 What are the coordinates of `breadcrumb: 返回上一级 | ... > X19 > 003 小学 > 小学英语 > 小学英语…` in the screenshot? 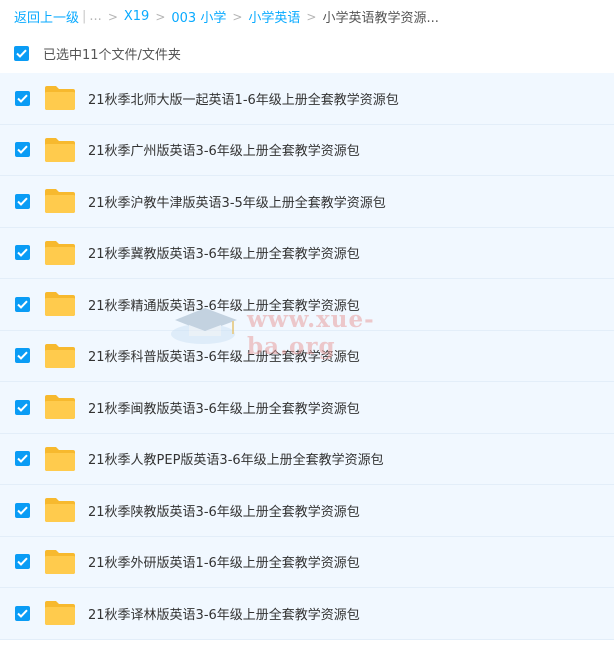 It's located at (307, 16).